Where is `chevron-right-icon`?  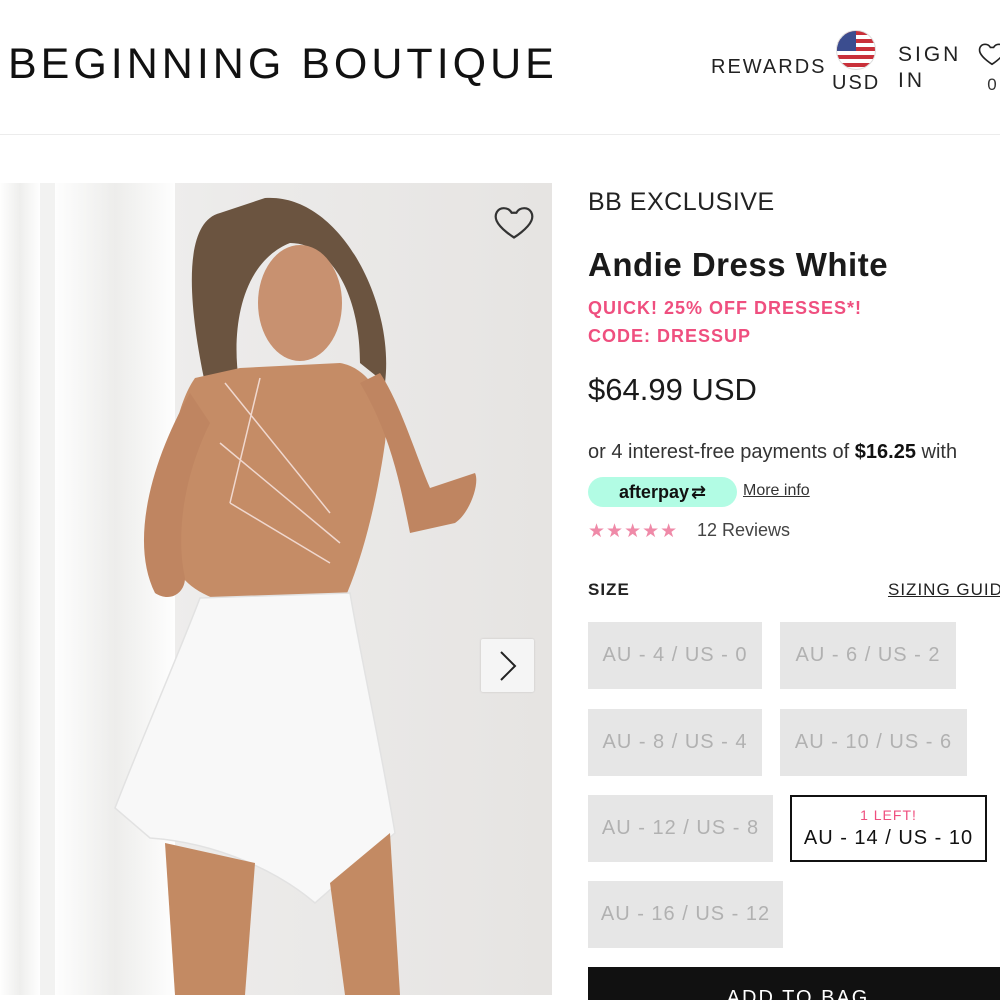 chevron-right-icon is located at coordinates (507, 665).